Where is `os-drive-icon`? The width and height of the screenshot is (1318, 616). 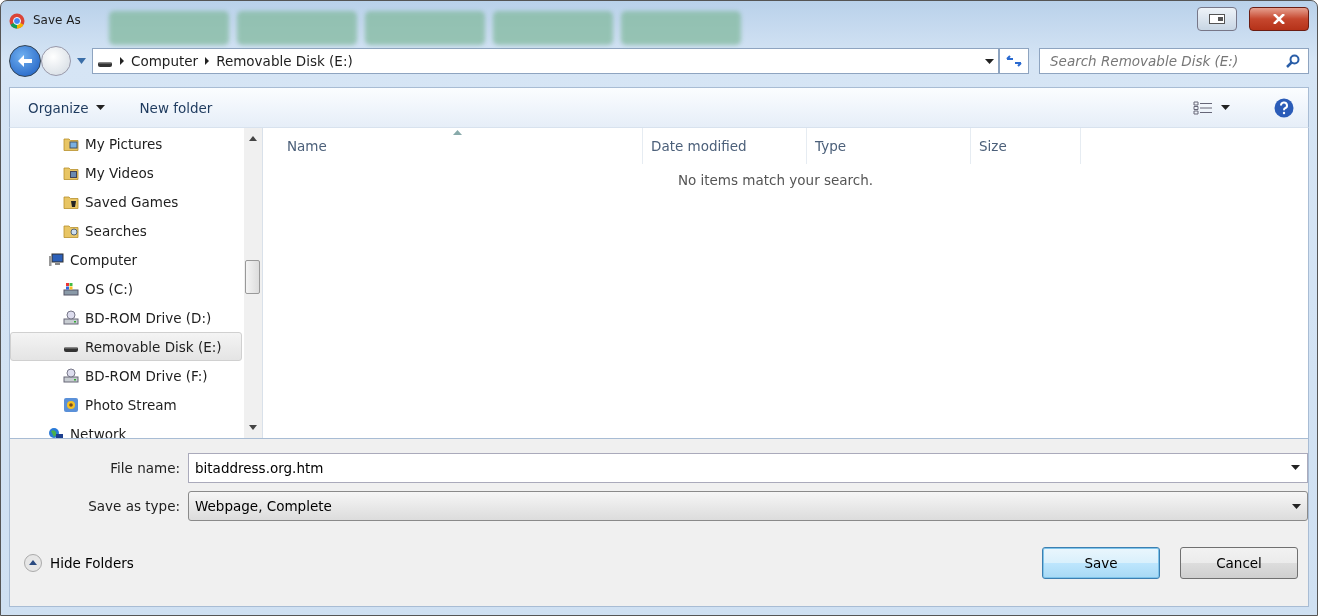 os-drive-icon is located at coordinates (71, 288).